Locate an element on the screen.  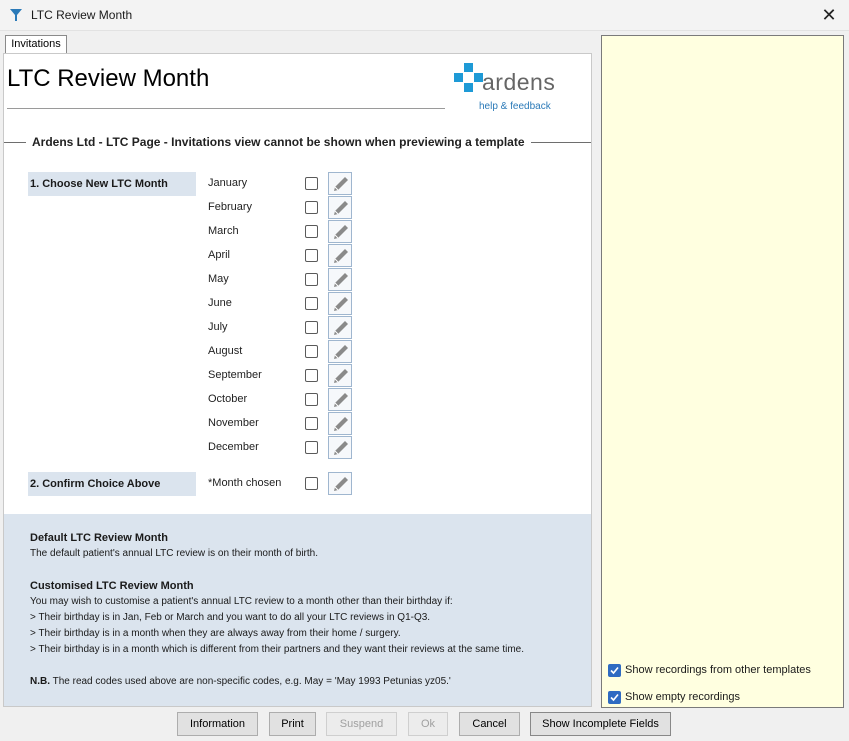
month-chosen-row: *Month chosen is located at coordinates (283, 484).